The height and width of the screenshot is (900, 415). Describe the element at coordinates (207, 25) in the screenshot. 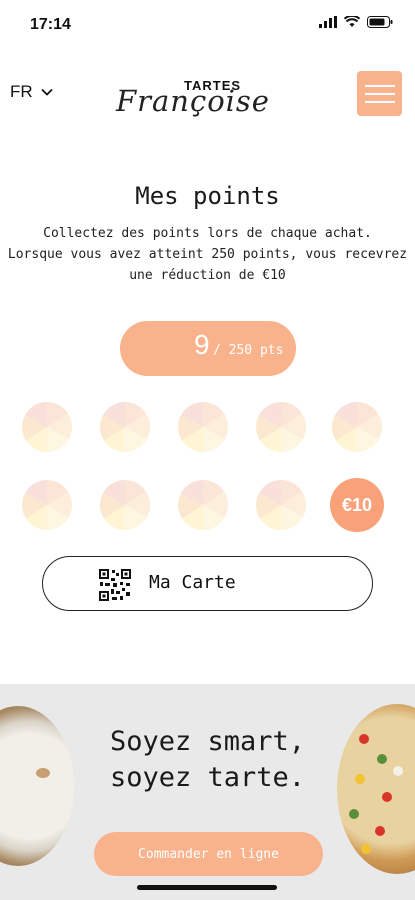

I see `status-bar: 17:14` at that location.